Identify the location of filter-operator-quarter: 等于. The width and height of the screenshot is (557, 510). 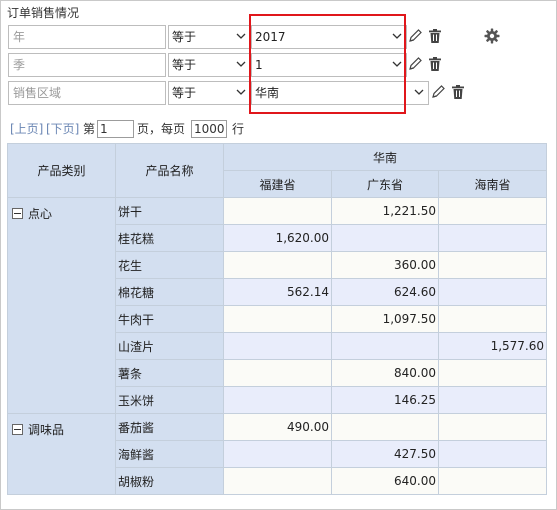
(209, 65).